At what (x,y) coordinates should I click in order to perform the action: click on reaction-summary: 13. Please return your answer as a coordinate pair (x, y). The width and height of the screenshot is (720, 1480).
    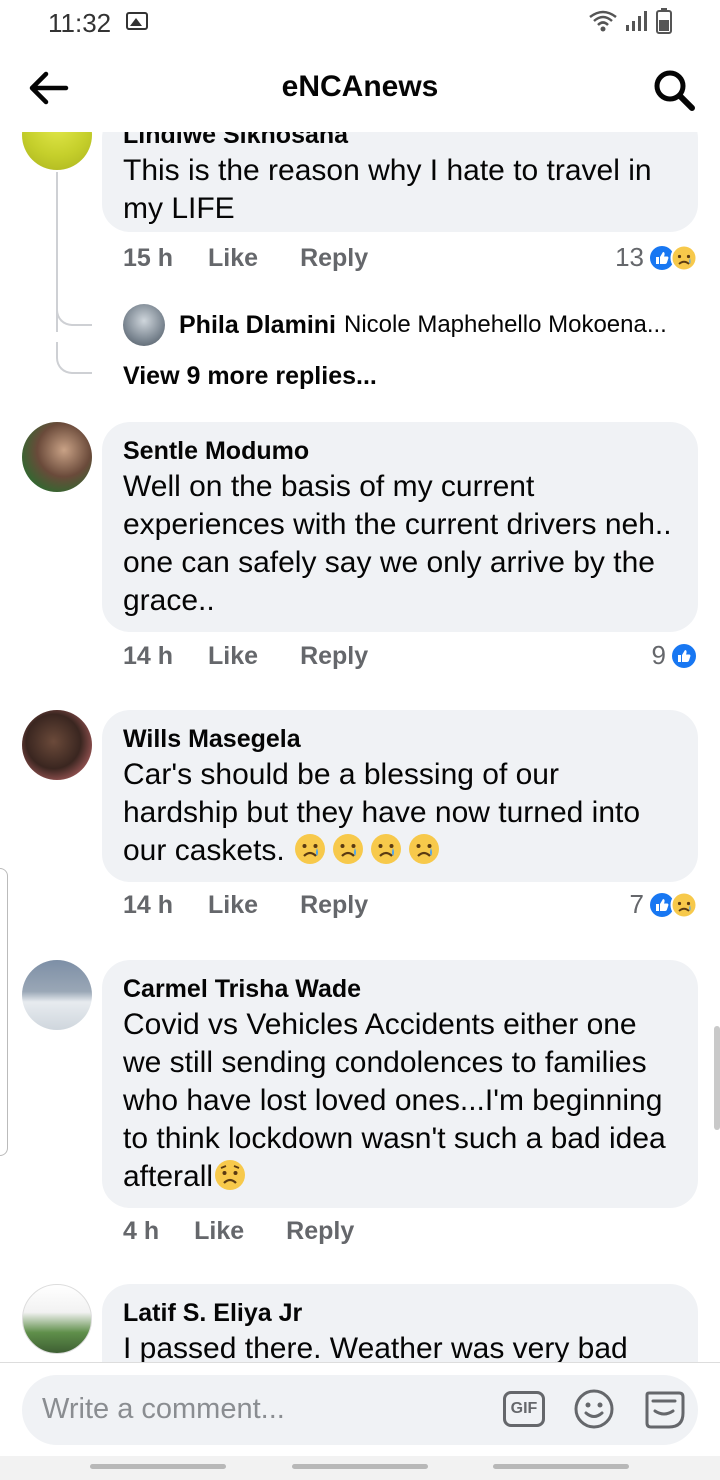
    Looking at the image, I should click on (656, 257).